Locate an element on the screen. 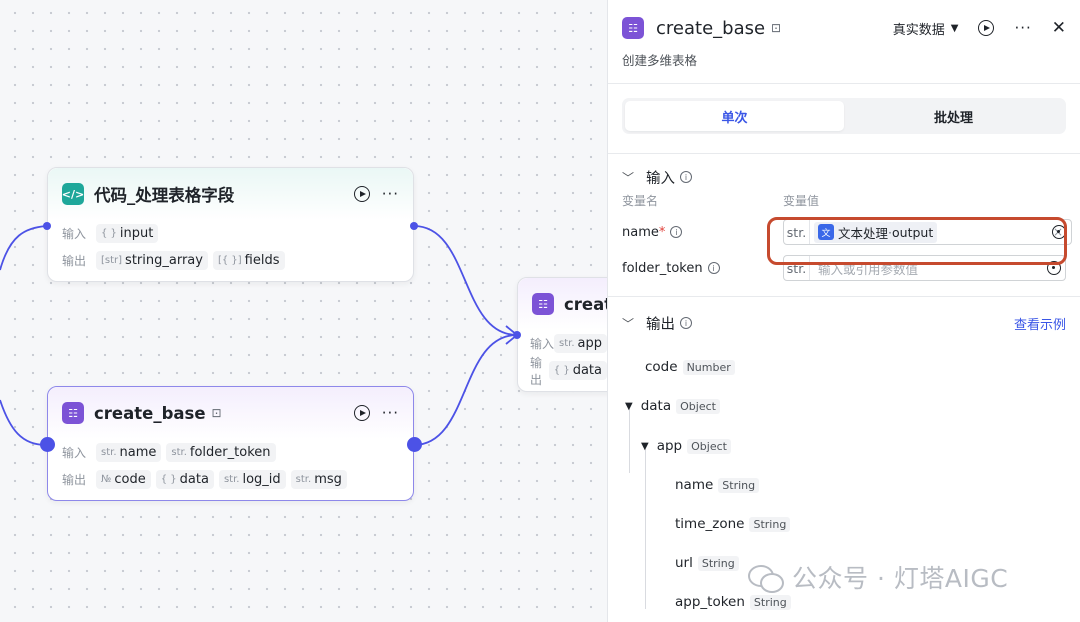 This screenshot has height=622, width=1080. param-name: folder_token is located at coordinates (230, 452).